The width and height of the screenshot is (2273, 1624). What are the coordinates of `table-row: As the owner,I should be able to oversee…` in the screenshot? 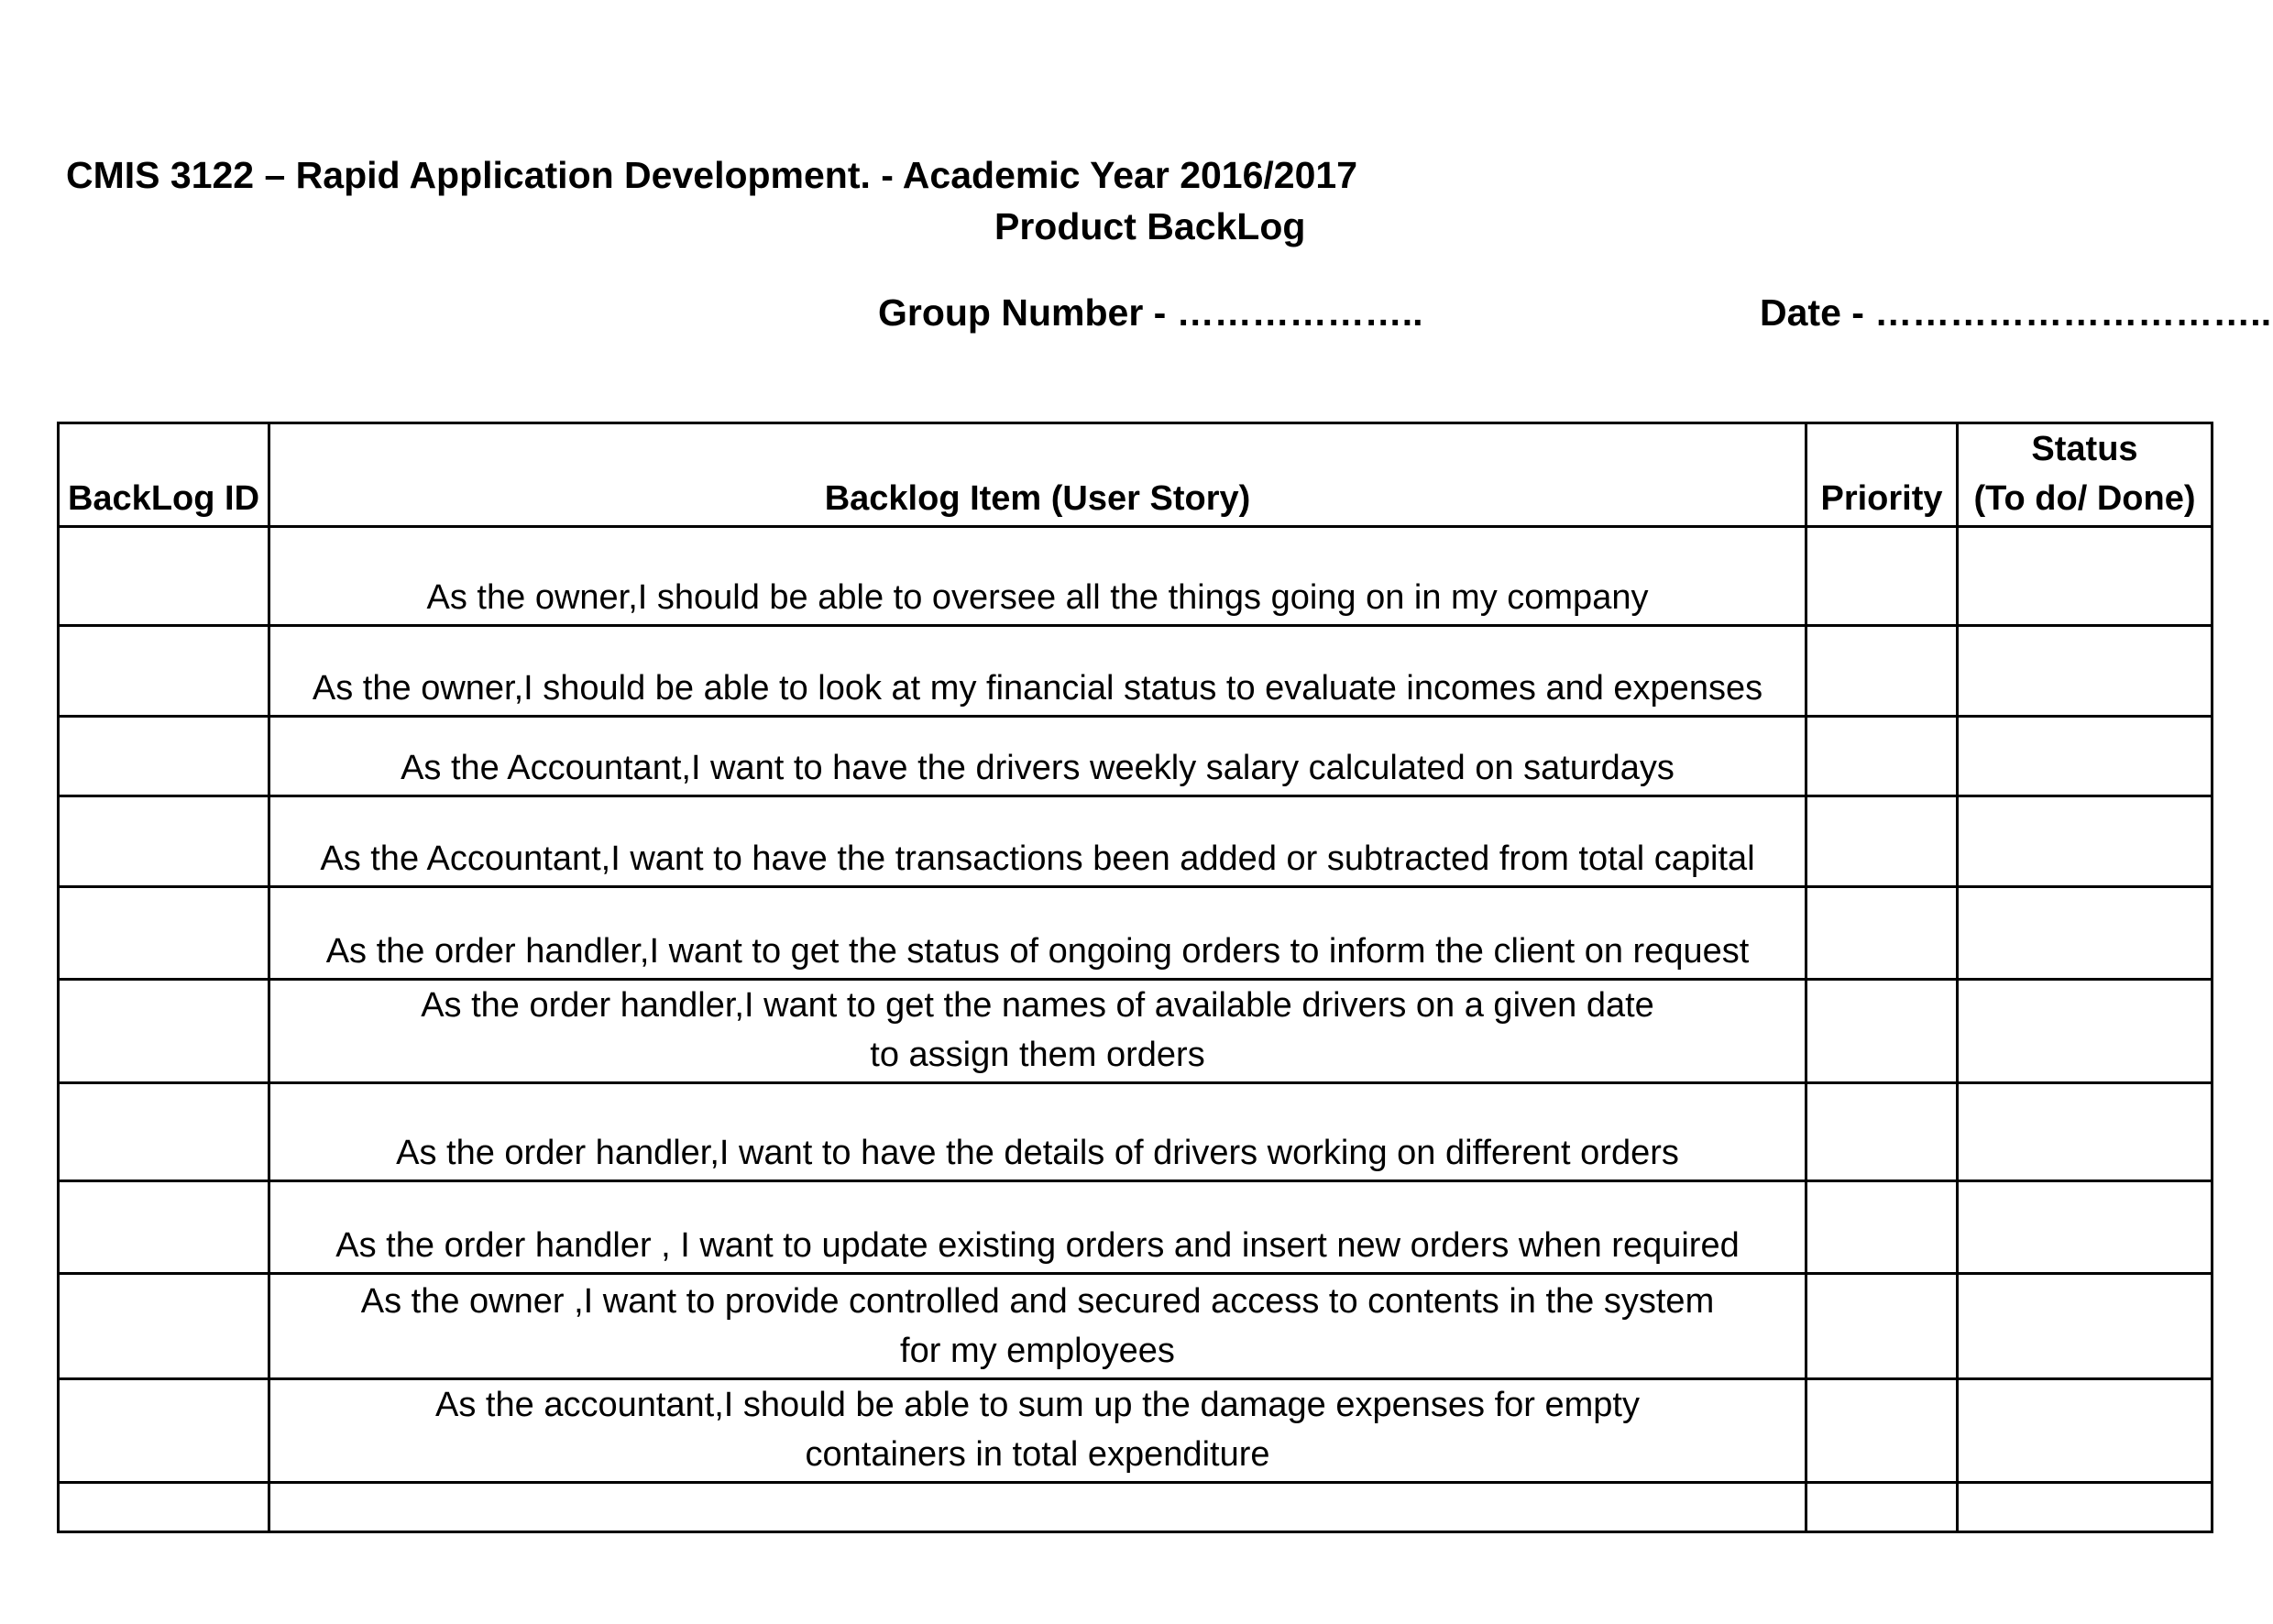 It's located at (1135, 576).